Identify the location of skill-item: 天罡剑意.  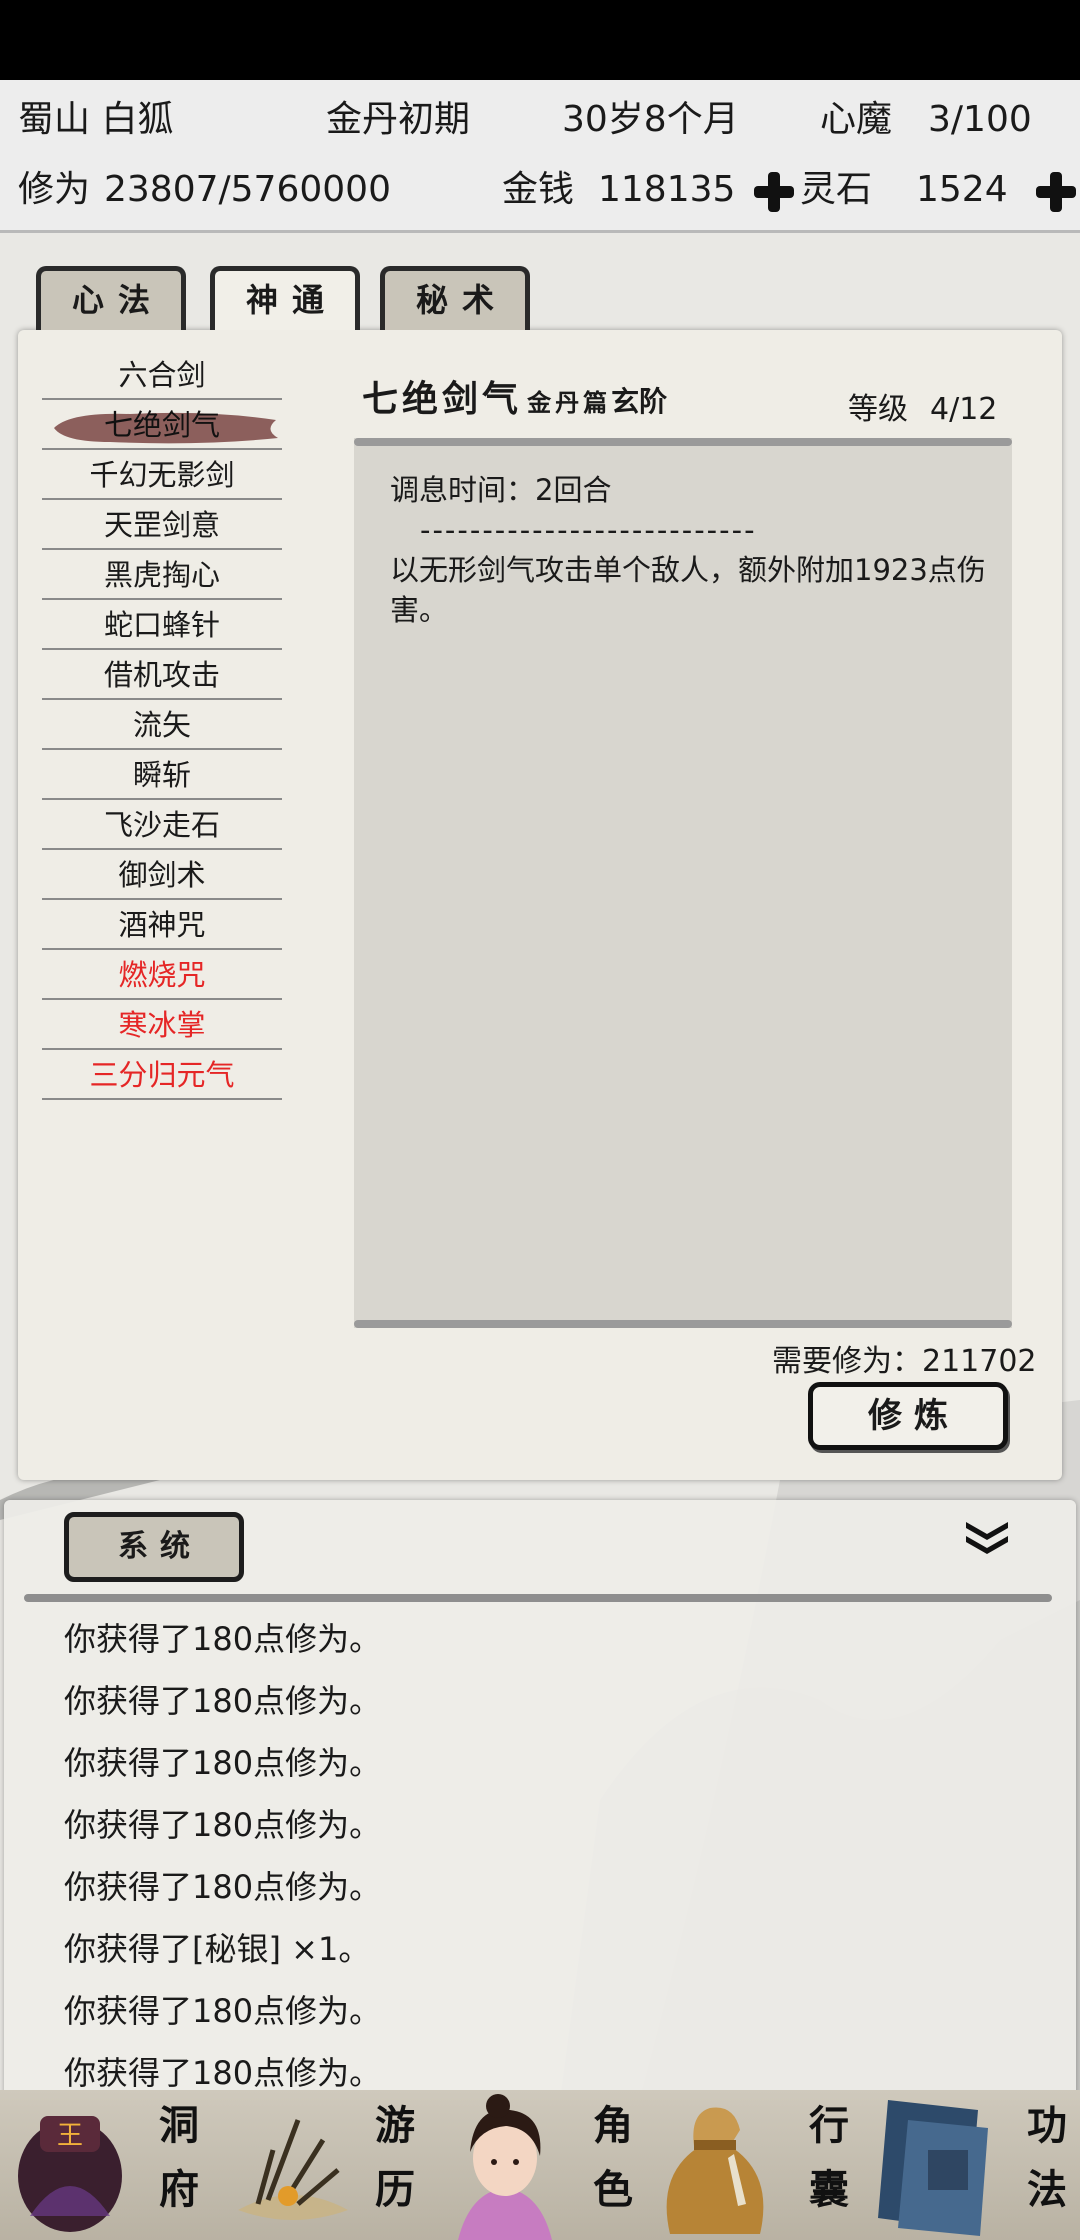
(162, 525).